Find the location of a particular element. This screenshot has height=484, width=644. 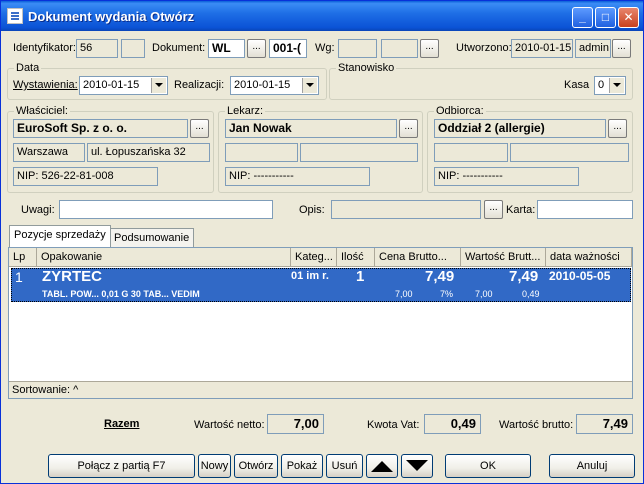

close-button: ✕ is located at coordinates (628, 17).